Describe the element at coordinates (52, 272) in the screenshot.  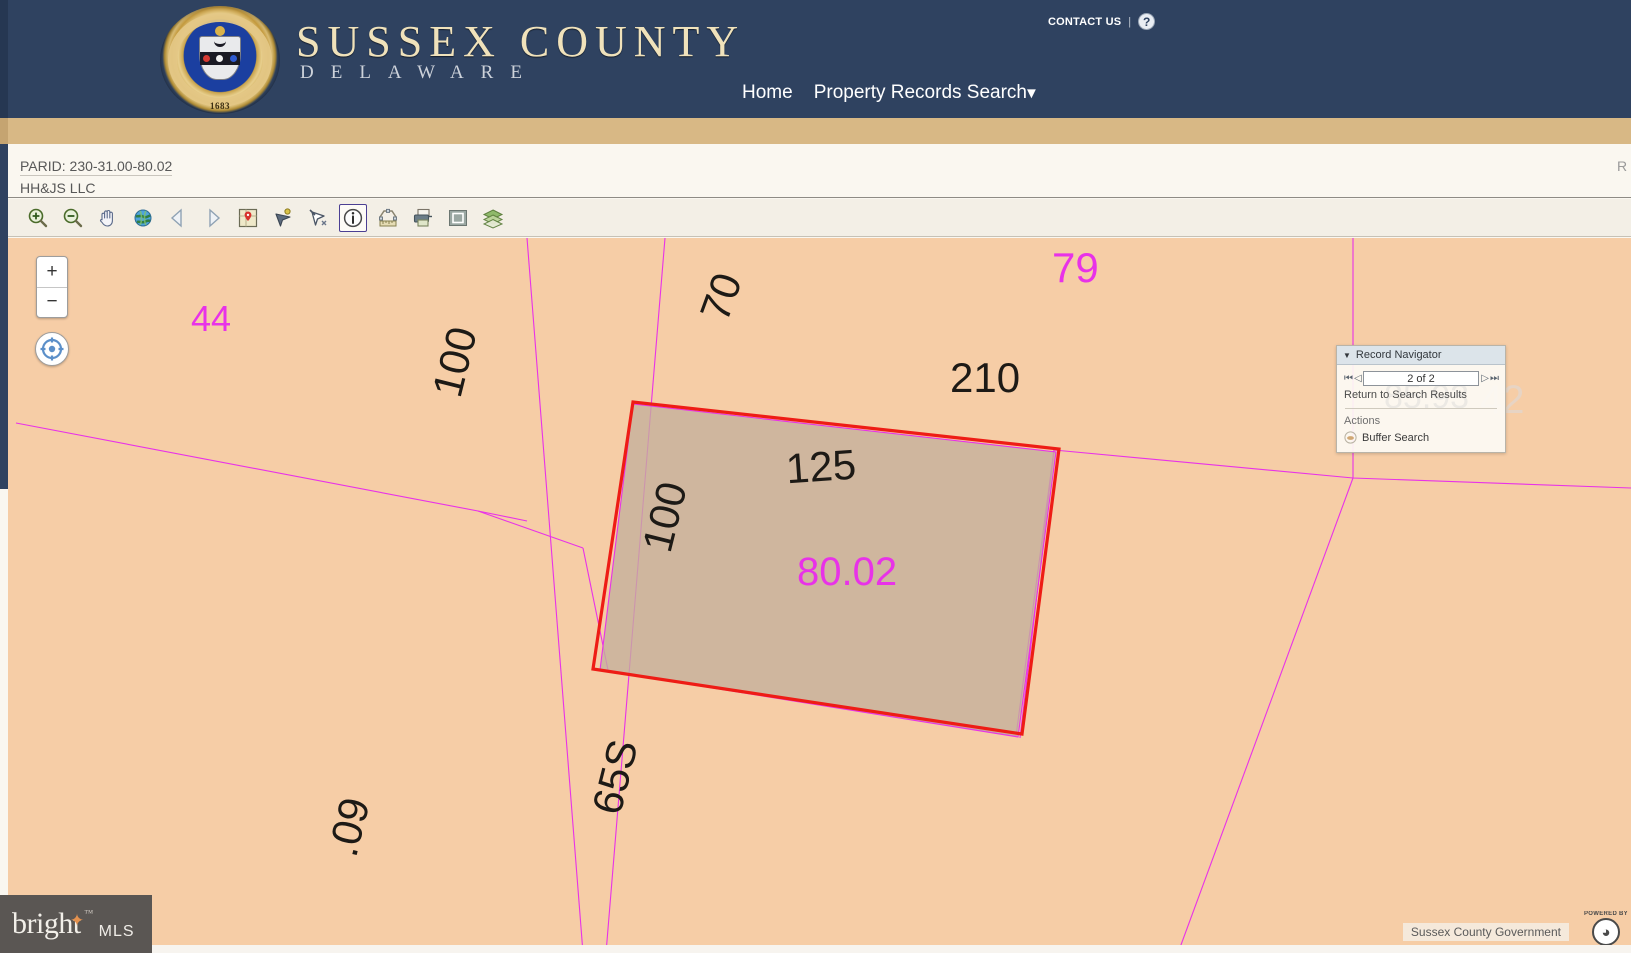
I see `map-zoom-in-button: +` at that location.